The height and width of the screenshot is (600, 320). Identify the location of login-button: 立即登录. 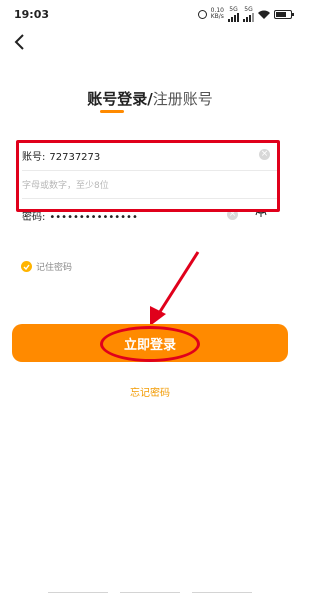
(150, 343).